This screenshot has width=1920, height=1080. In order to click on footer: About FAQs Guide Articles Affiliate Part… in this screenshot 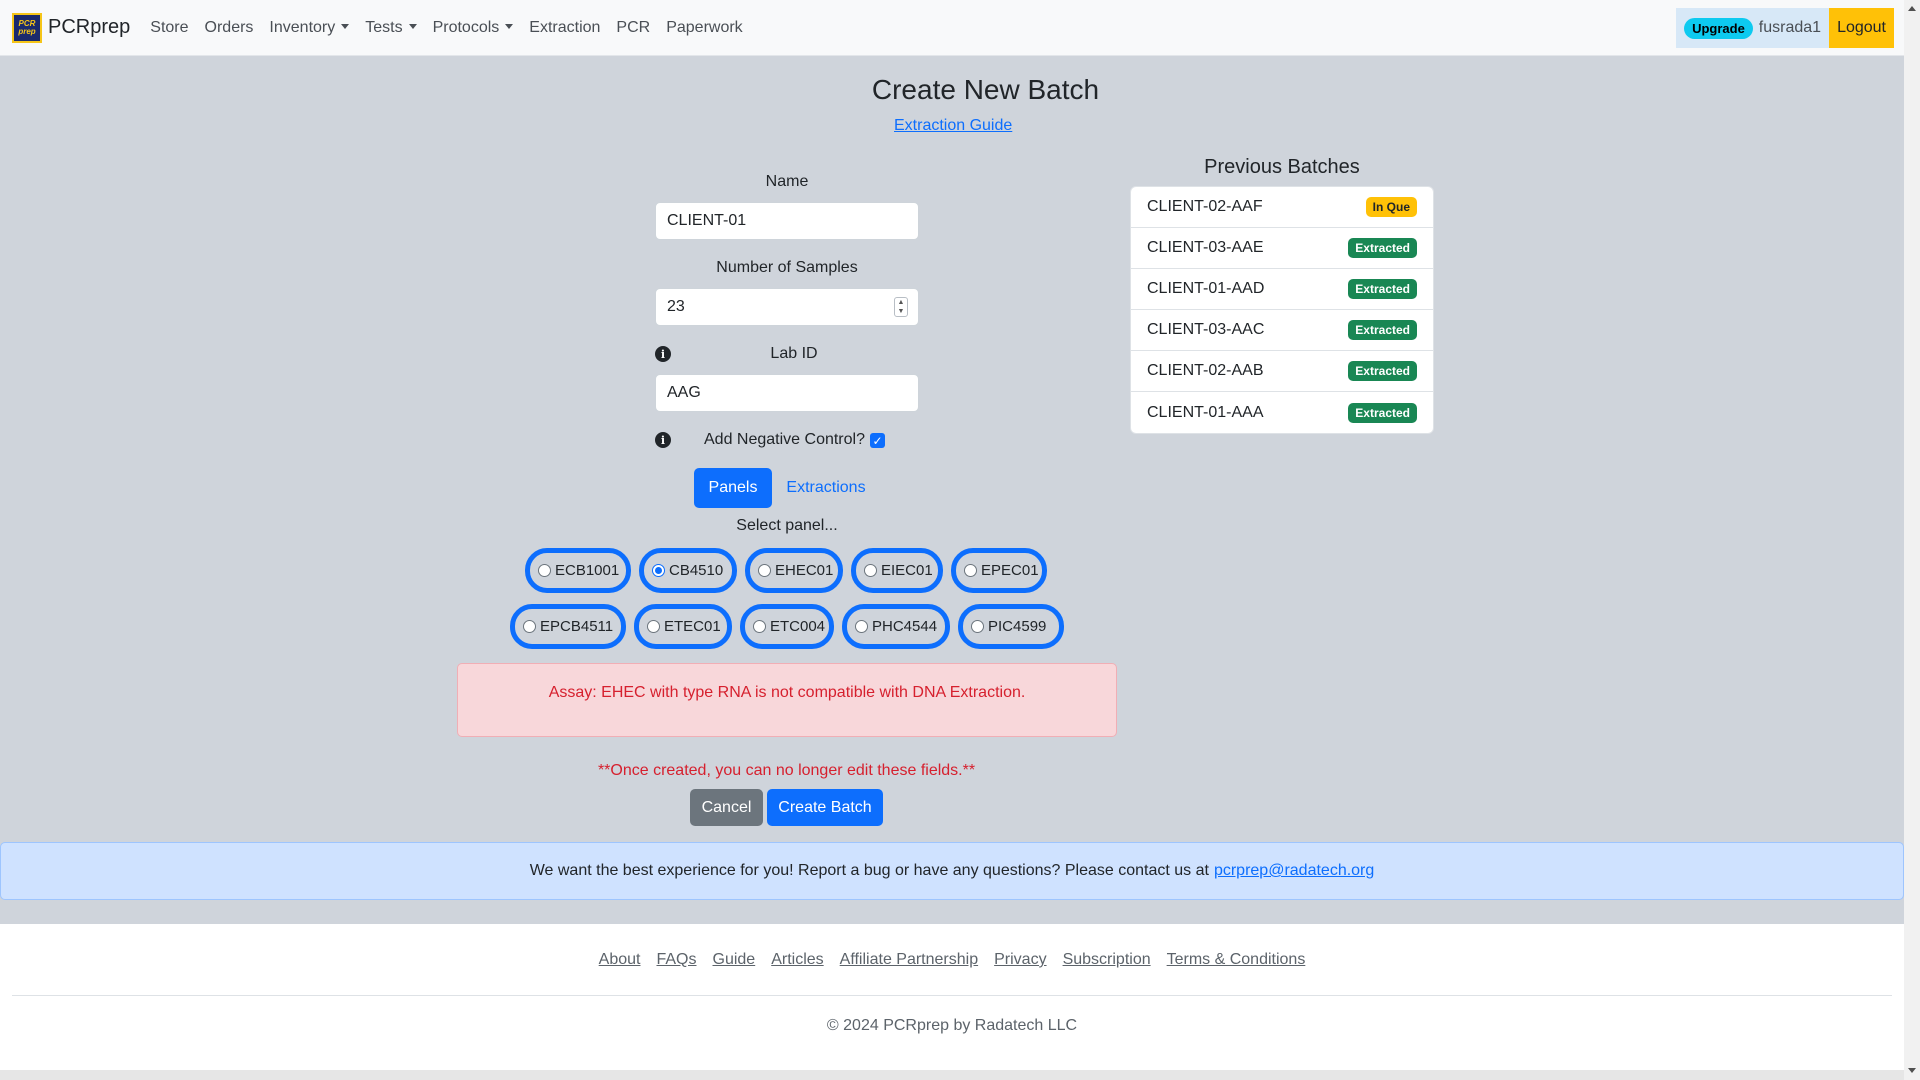, I will do `click(952, 997)`.